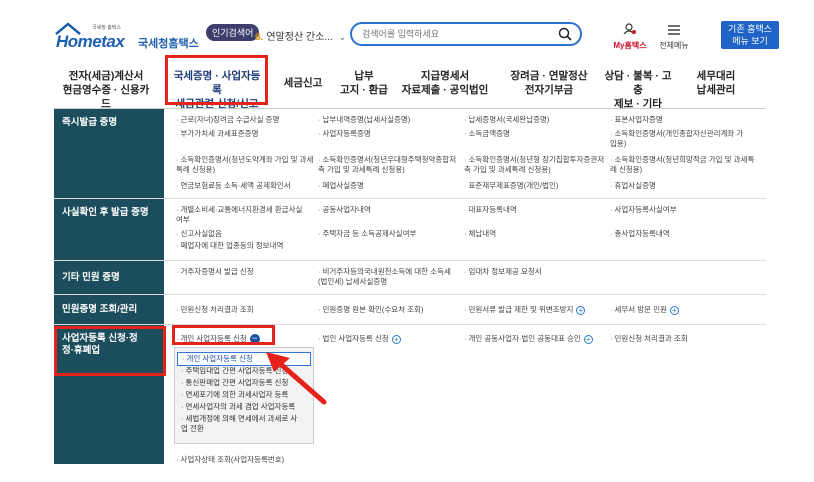  Describe the element at coordinates (259, 37) in the screenshot. I see `popular-rank: 6.` at that location.